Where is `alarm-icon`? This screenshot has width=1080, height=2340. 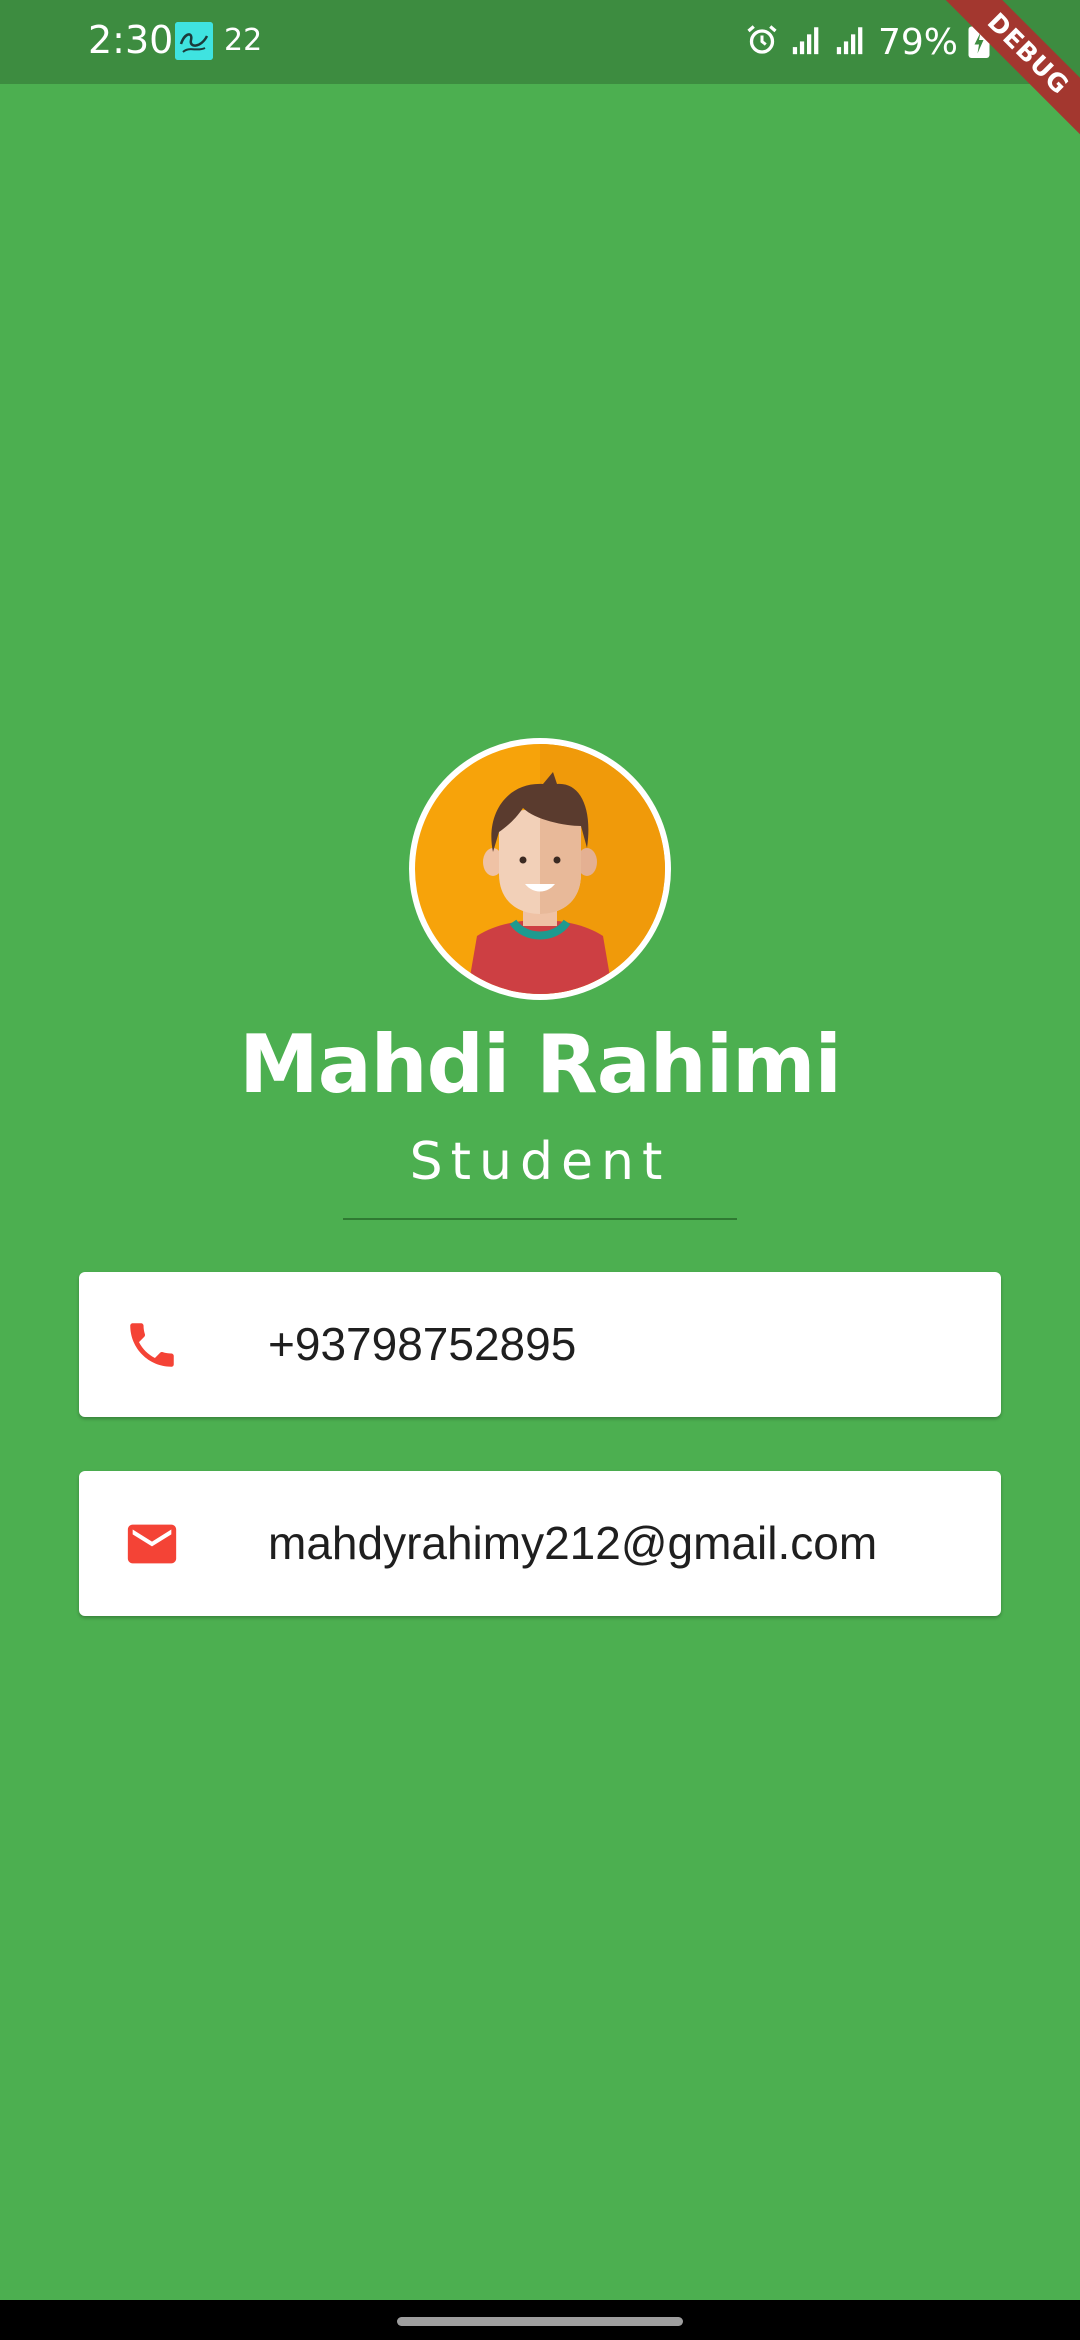
alarm-icon is located at coordinates (762, 42).